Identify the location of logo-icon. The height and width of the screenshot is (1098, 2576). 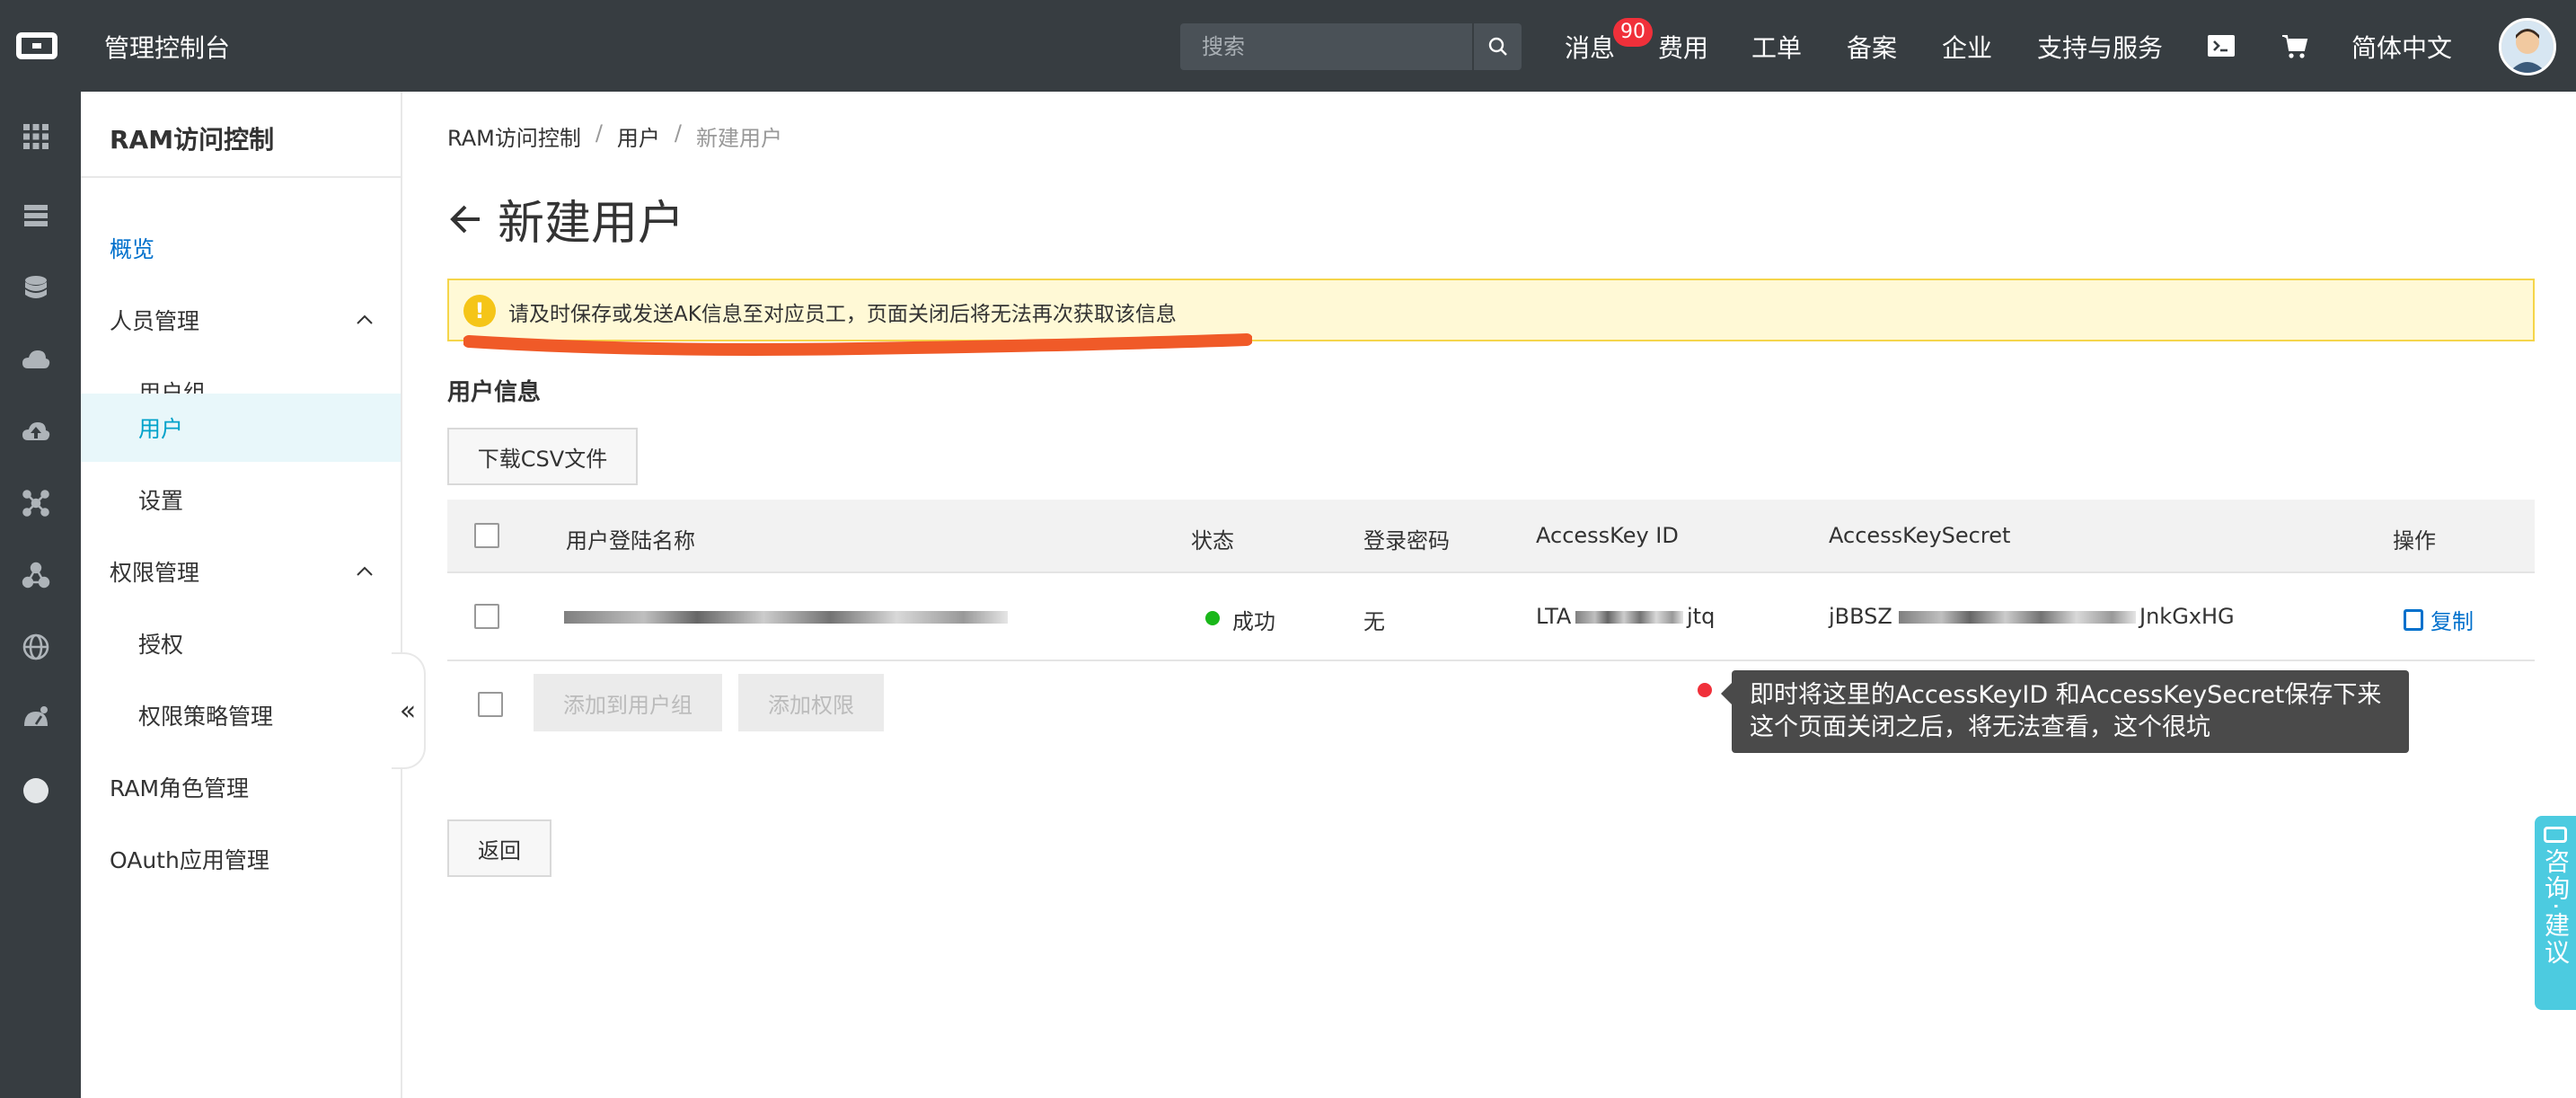
(36, 45).